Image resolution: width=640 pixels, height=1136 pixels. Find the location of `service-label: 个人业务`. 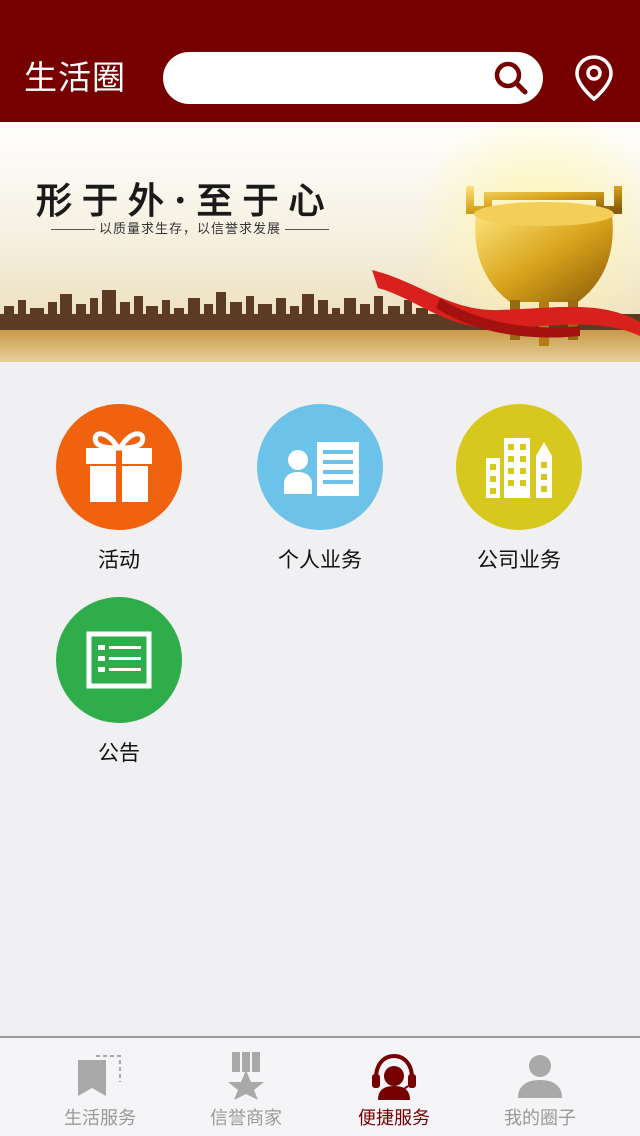

service-label: 个人业务 is located at coordinates (320, 560).